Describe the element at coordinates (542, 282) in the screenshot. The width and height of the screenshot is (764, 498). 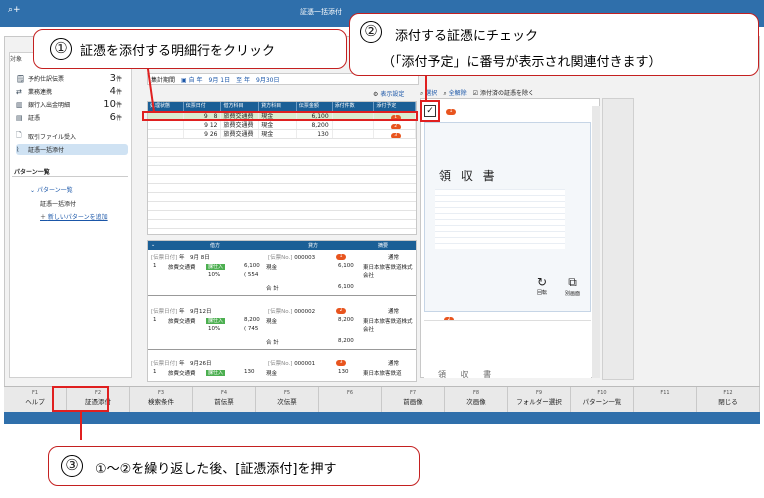
I see `rotate-icon: ↻` at that location.